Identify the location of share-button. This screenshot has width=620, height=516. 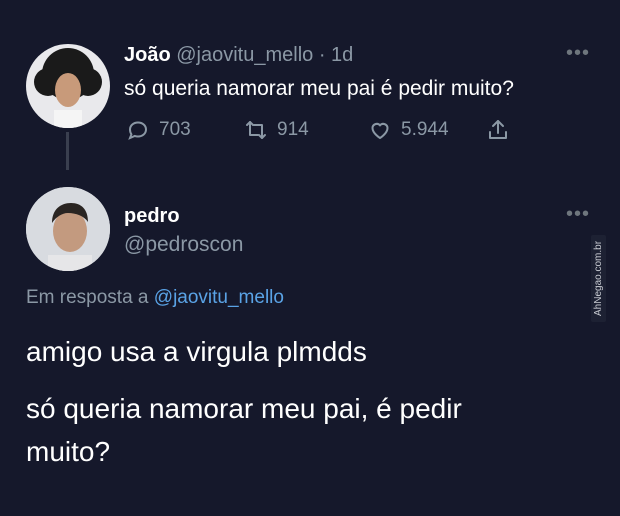
(498, 130).